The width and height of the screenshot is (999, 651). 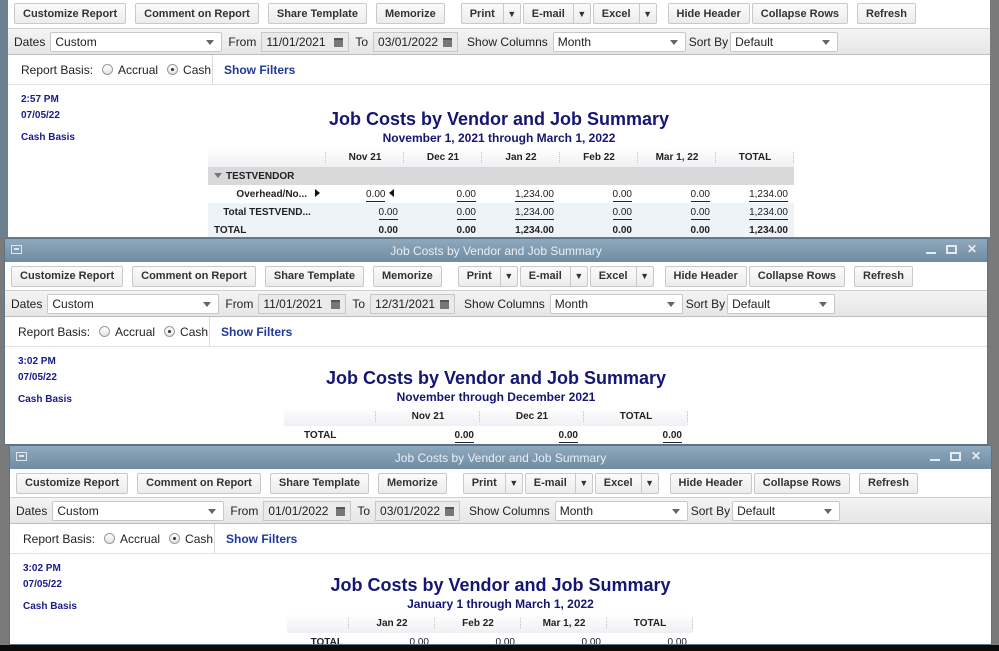 What do you see at coordinates (599, 157) in the screenshot?
I see `column-header: Feb 22` at bounding box center [599, 157].